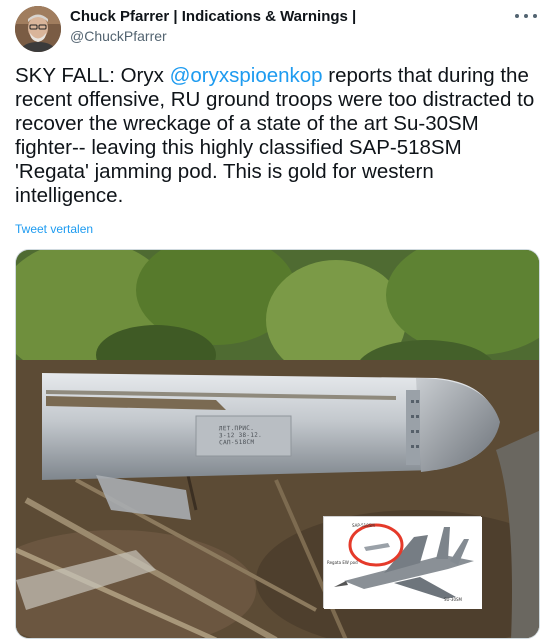  Describe the element at coordinates (54, 229) in the screenshot. I see `translate-tweet-link: Tweet vertalen` at that location.